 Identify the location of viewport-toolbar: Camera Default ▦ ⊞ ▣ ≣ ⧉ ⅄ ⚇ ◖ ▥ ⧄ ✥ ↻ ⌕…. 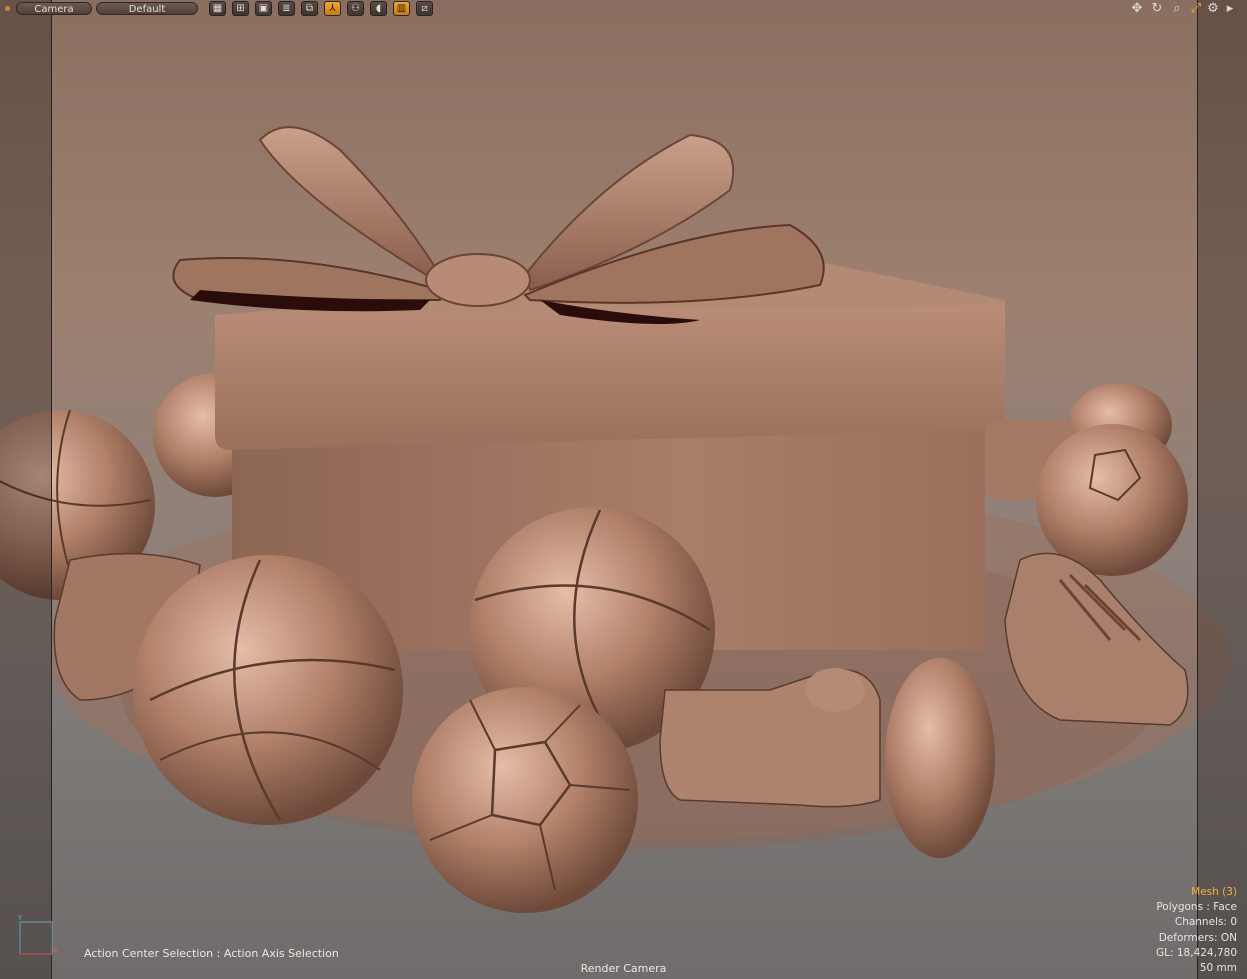
(623, 9).